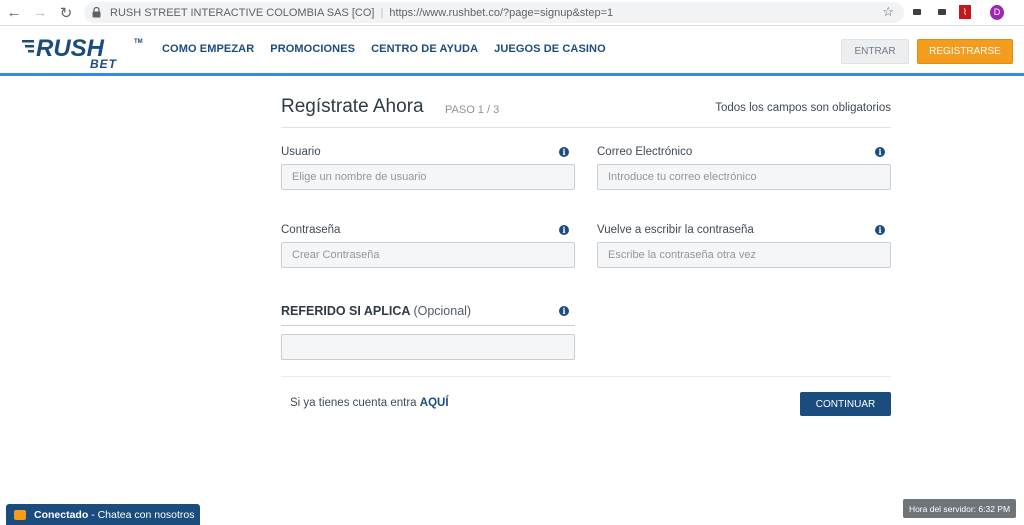 The width and height of the screenshot is (1024, 525). What do you see at coordinates (875, 51) in the screenshot?
I see `entrar-button: ENTRAR` at bounding box center [875, 51].